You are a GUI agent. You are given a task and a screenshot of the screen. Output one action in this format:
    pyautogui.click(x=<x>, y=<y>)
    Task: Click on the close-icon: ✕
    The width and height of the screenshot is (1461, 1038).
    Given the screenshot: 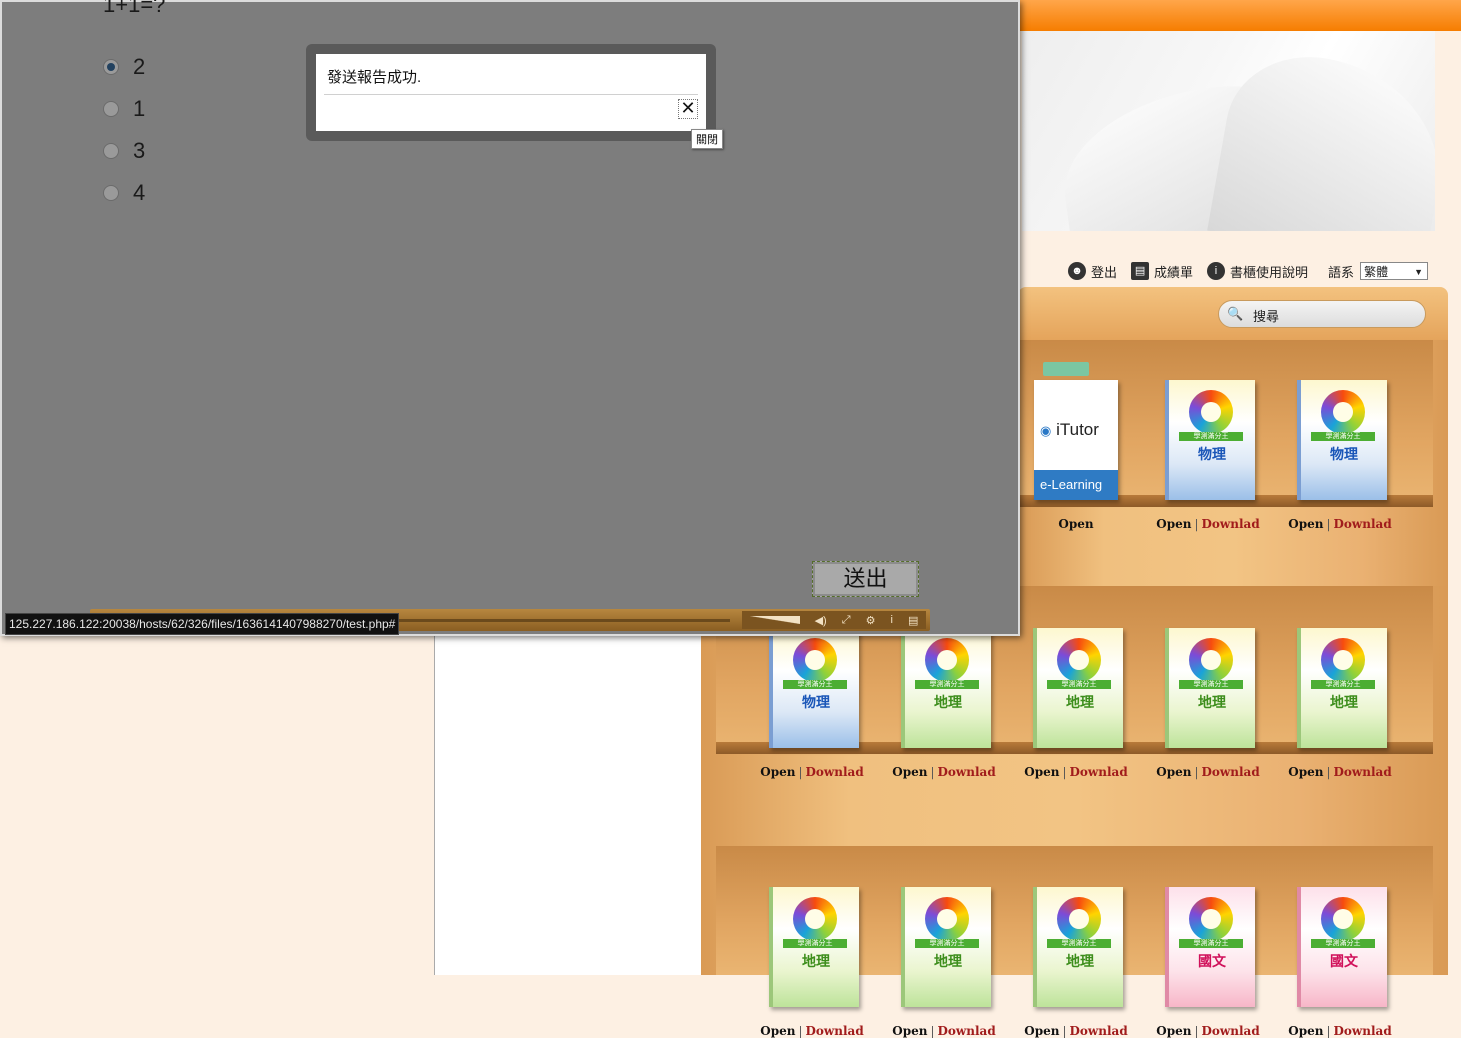 What is the action you would take?
    pyautogui.click(x=688, y=109)
    